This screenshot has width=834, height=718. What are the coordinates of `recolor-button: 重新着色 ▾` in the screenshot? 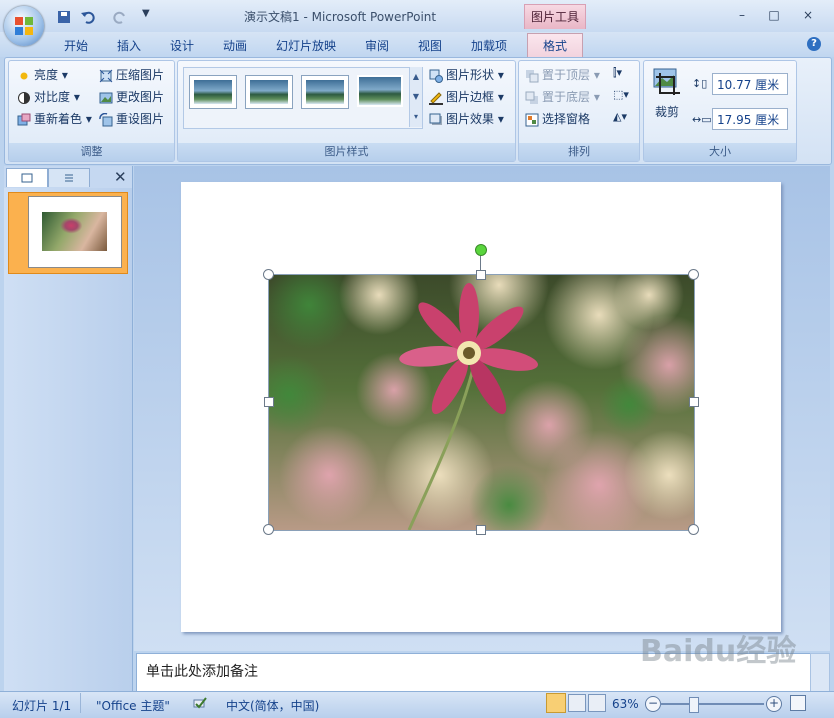 It's located at (54, 118).